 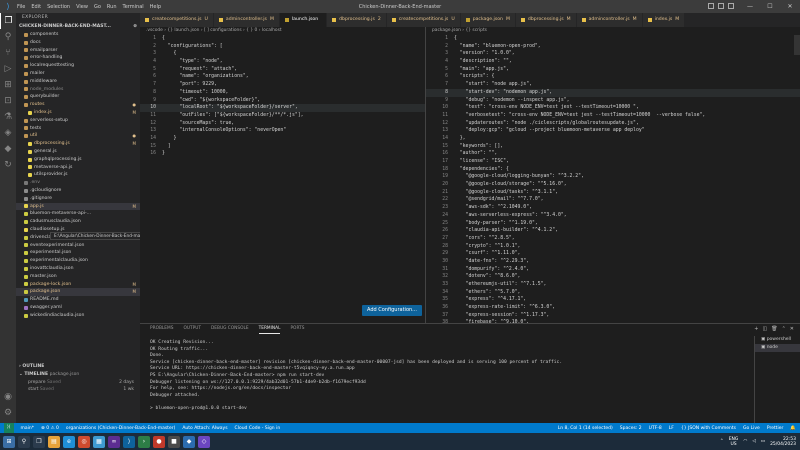 I want to click on tree-item: util ●, so click(x=78, y=136).